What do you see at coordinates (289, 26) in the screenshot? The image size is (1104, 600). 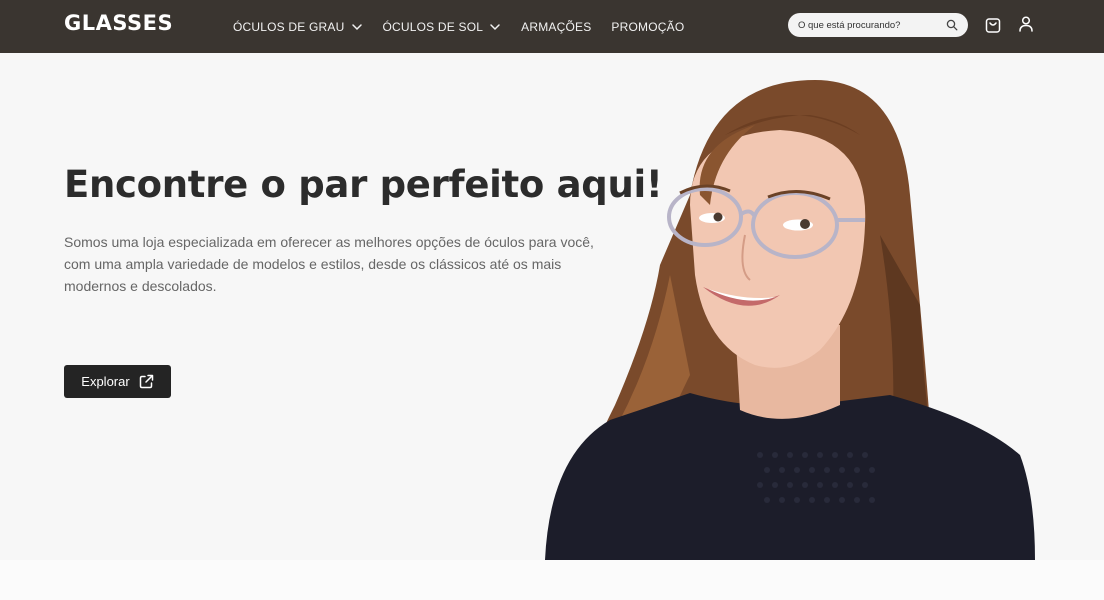 I see `nav-item-label: ÓCULOS DE GRAU` at bounding box center [289, 26].